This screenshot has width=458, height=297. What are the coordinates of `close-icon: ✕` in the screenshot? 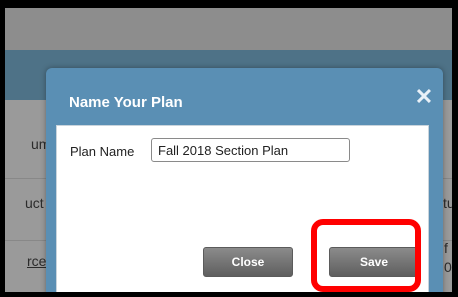 It's located at (424, 97).